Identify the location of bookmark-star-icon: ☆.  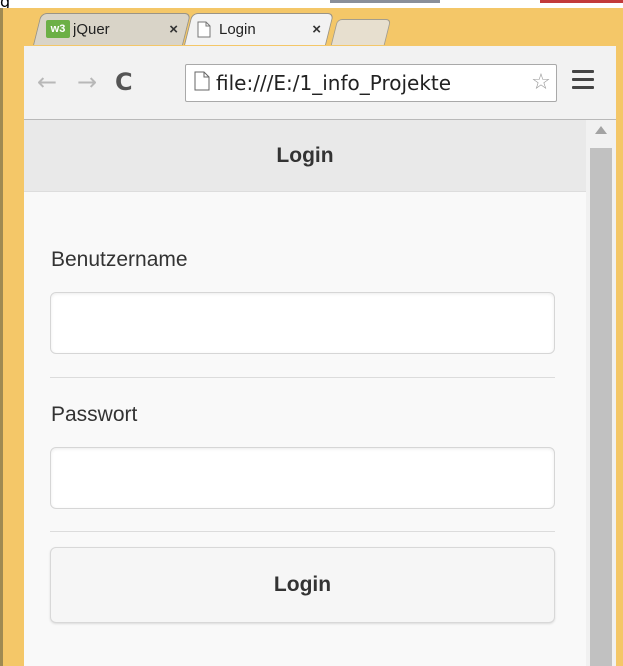
(541, 83).